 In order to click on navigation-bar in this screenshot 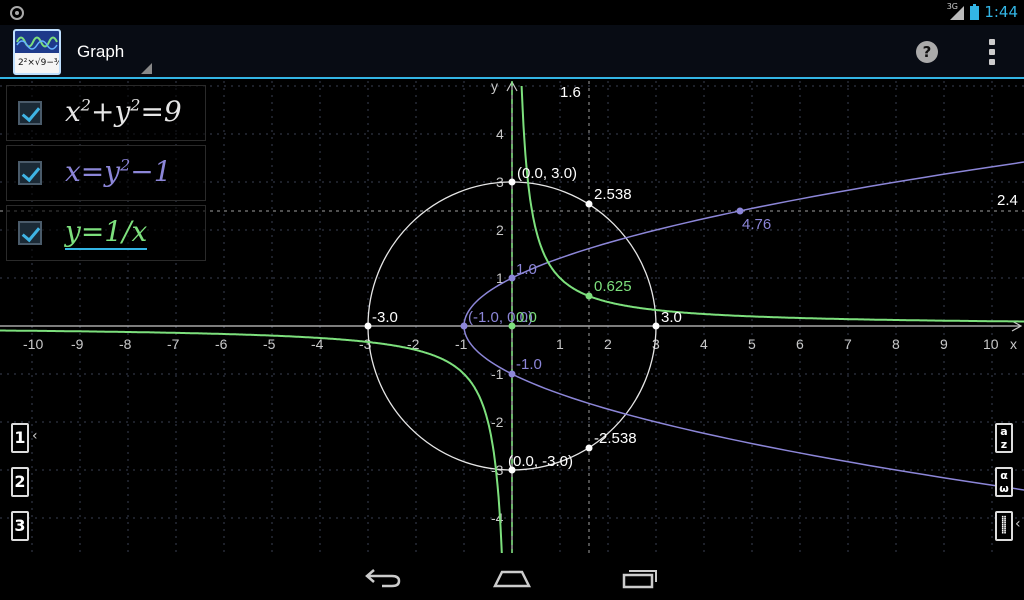, I will do `click(512, 576)`.